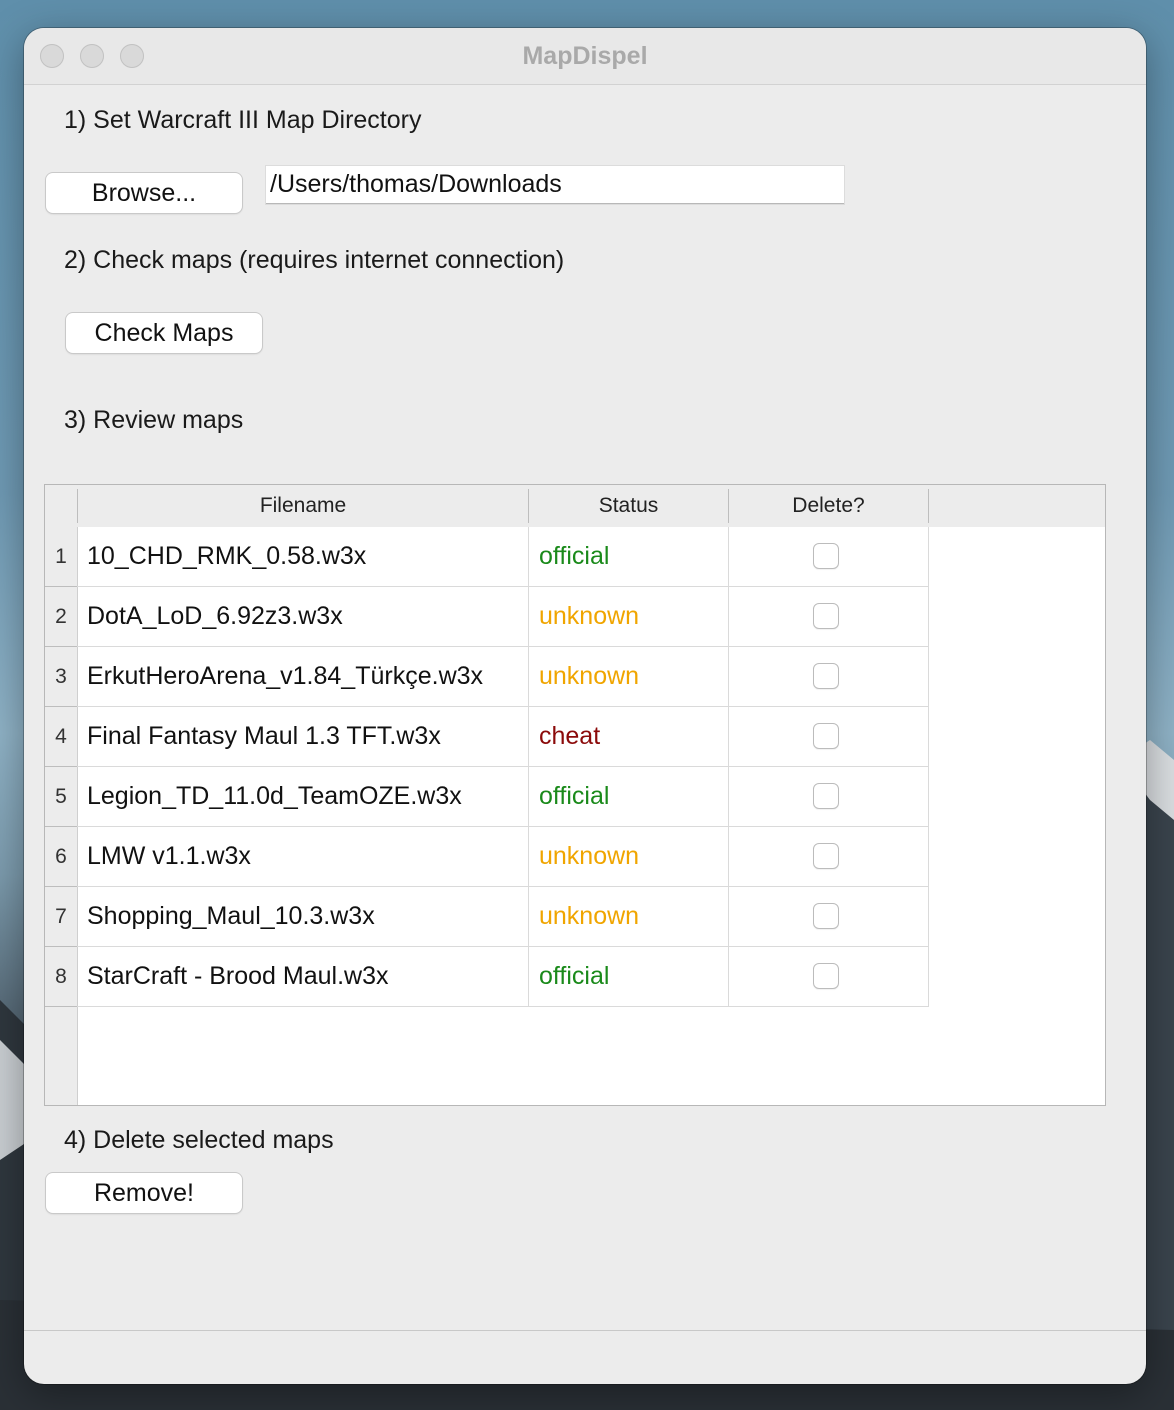  What do you see at coordinates (61, 797) in the screenshot?
I see `row-number: 5` at bounding box center [61, 797].